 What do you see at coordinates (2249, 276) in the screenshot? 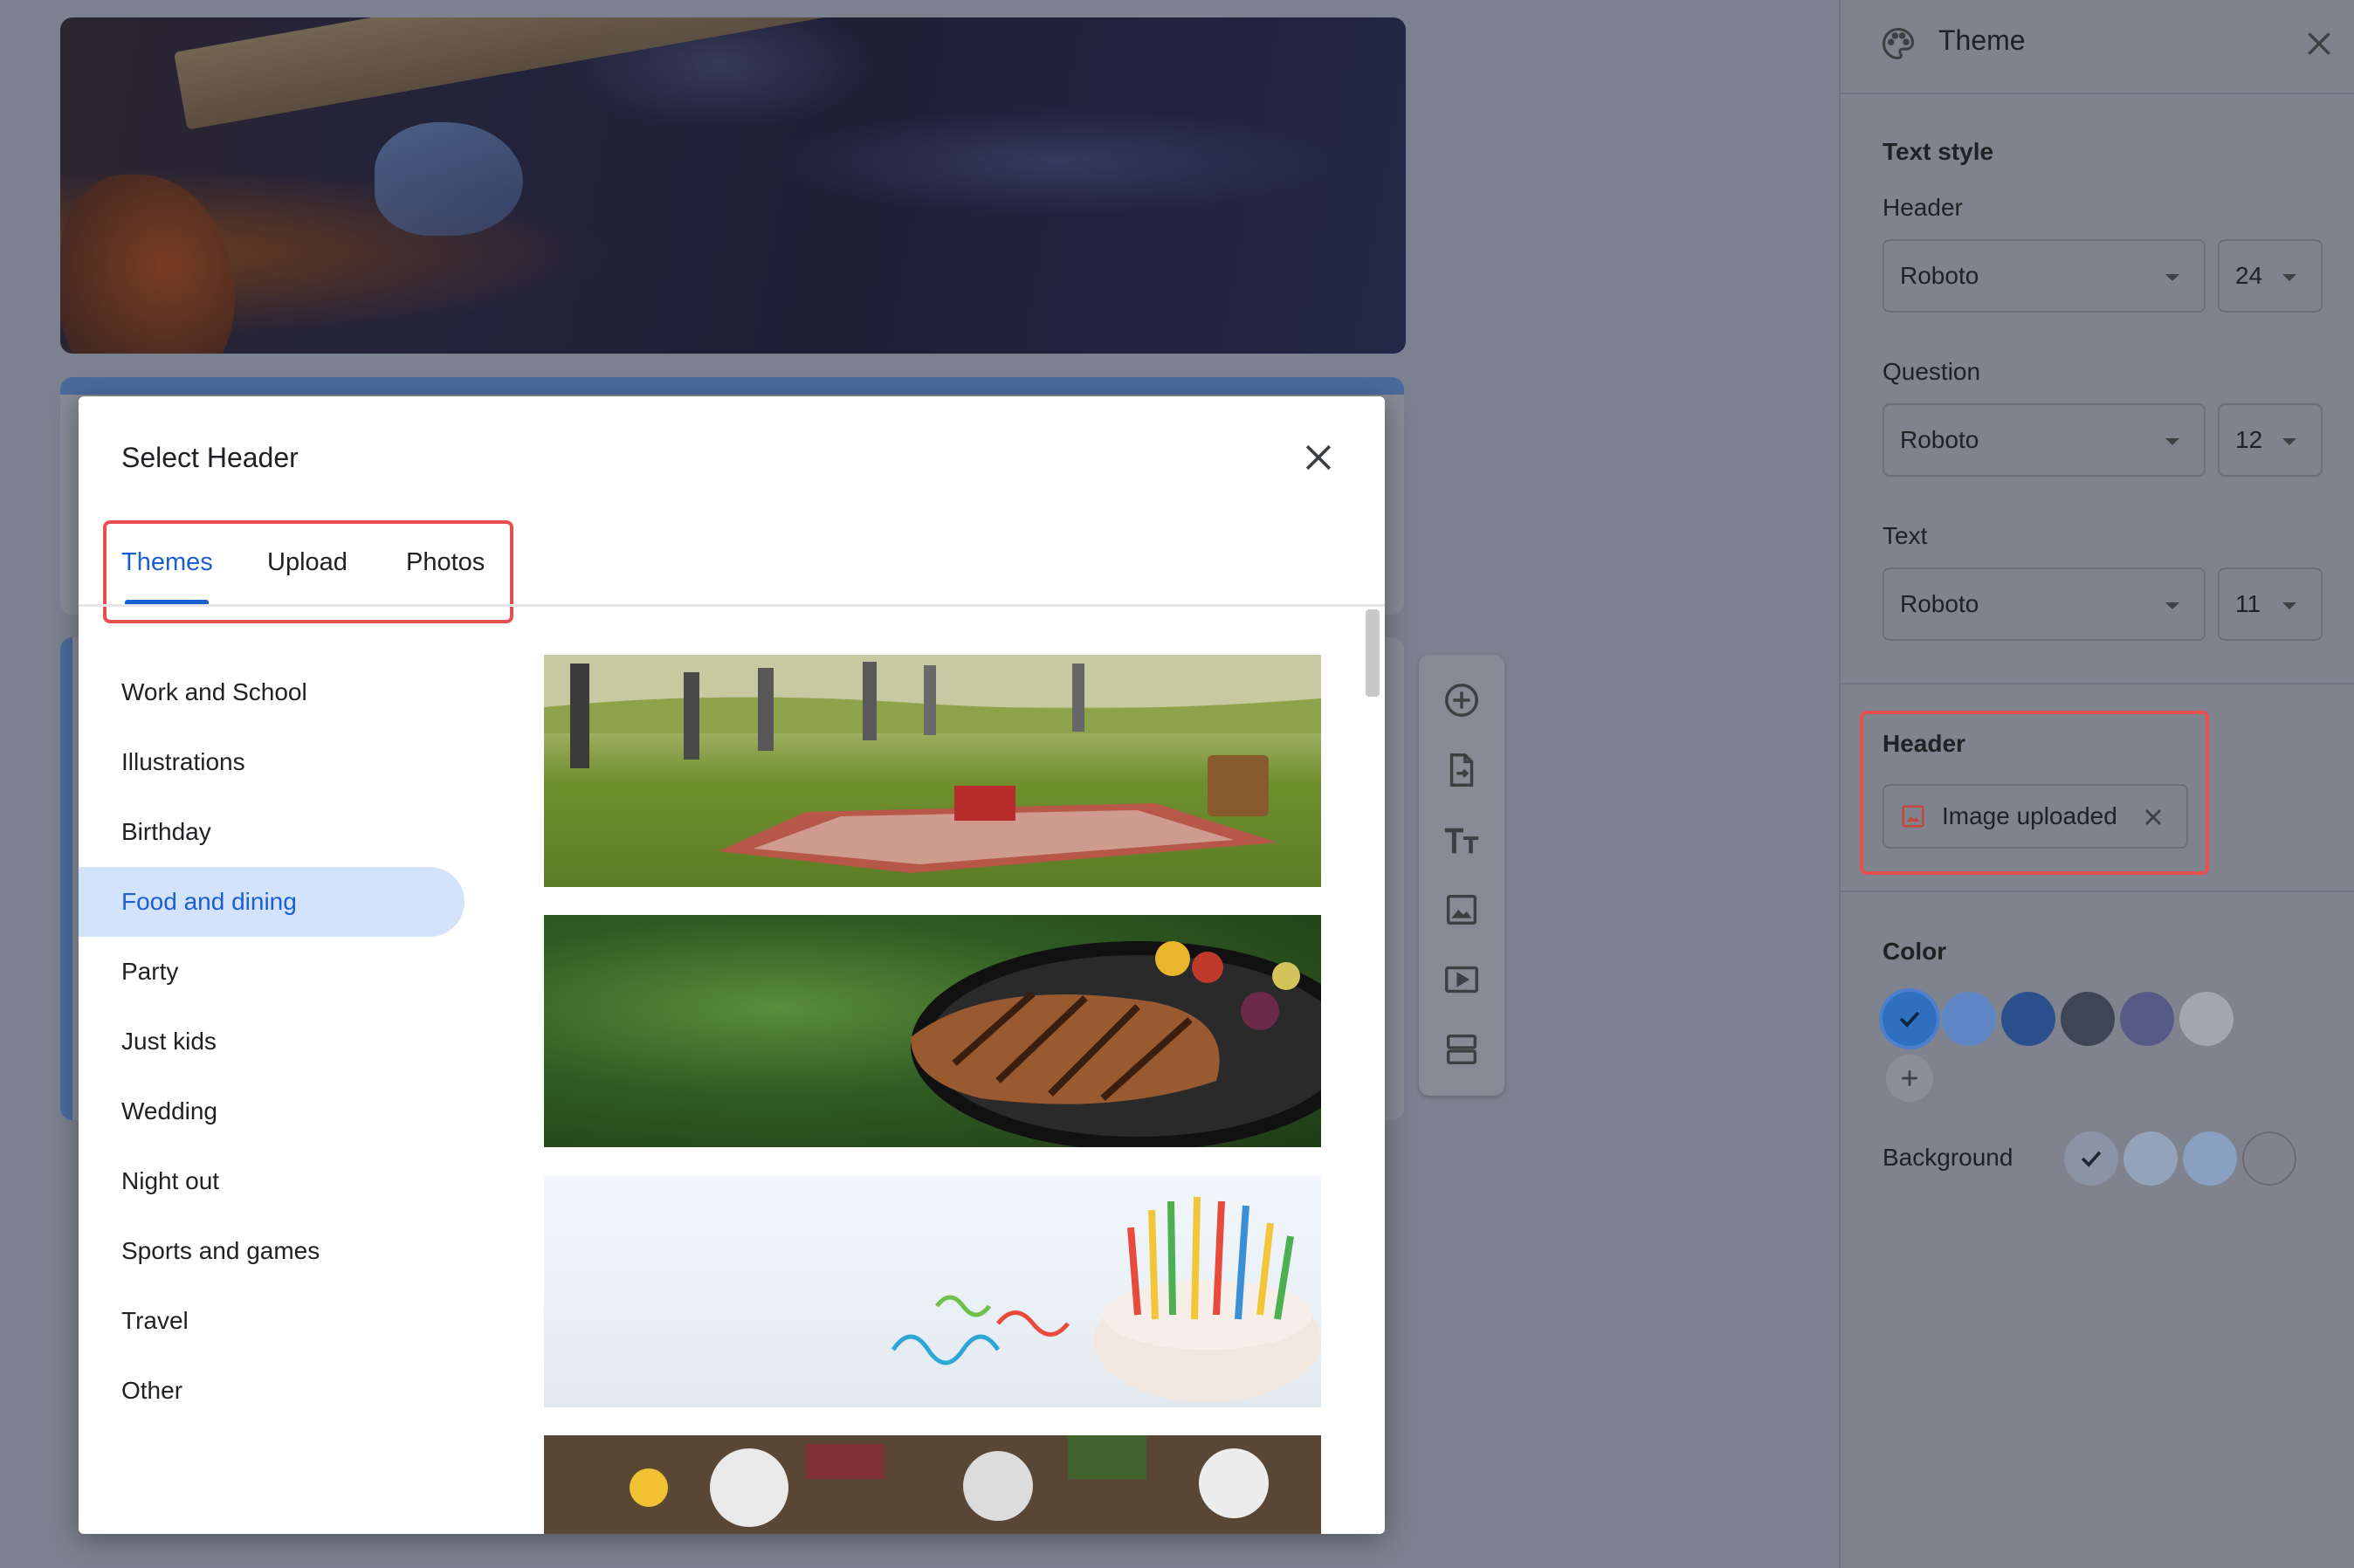
I see `header-size-value: 24` at bounding box center [2249, 276].